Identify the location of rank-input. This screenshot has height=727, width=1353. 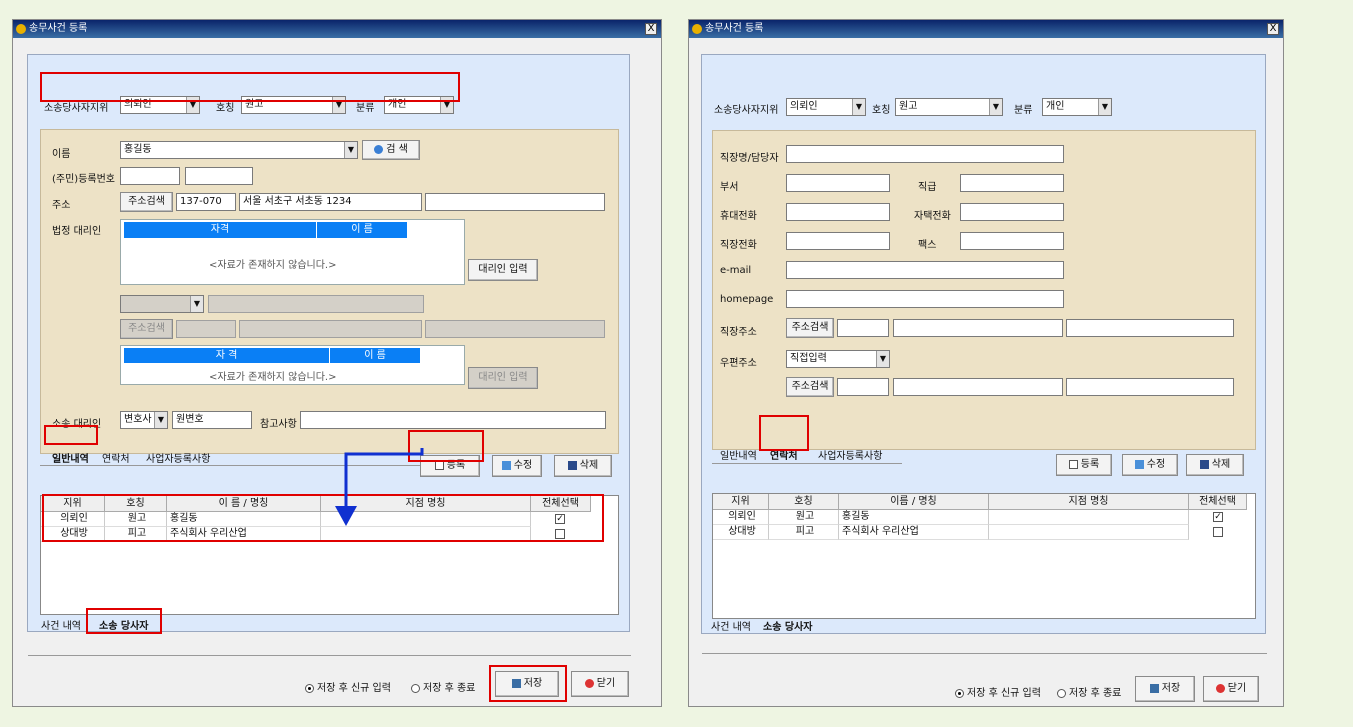
(1012, 183).